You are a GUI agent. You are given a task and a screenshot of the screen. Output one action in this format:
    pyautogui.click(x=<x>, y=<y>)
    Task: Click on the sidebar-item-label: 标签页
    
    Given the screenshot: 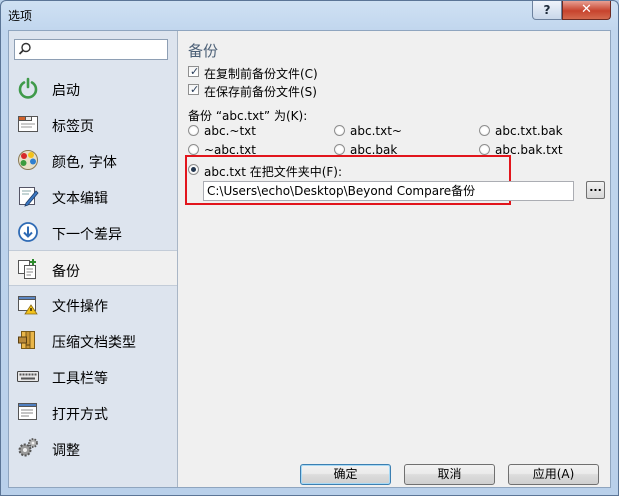 What is the action you would take?
    pyautogui.click(x=73, y=127)
    